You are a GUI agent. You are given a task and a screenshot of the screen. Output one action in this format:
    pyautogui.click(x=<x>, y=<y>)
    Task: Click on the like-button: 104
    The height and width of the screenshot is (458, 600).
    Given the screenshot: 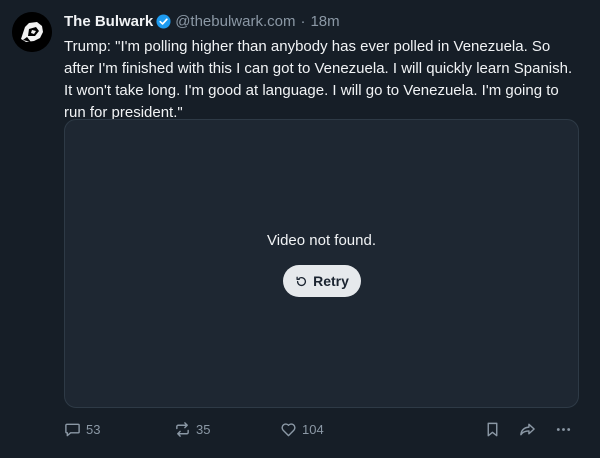 What is the action you would take?
    pyautogui.click(x=302, y=429)
    